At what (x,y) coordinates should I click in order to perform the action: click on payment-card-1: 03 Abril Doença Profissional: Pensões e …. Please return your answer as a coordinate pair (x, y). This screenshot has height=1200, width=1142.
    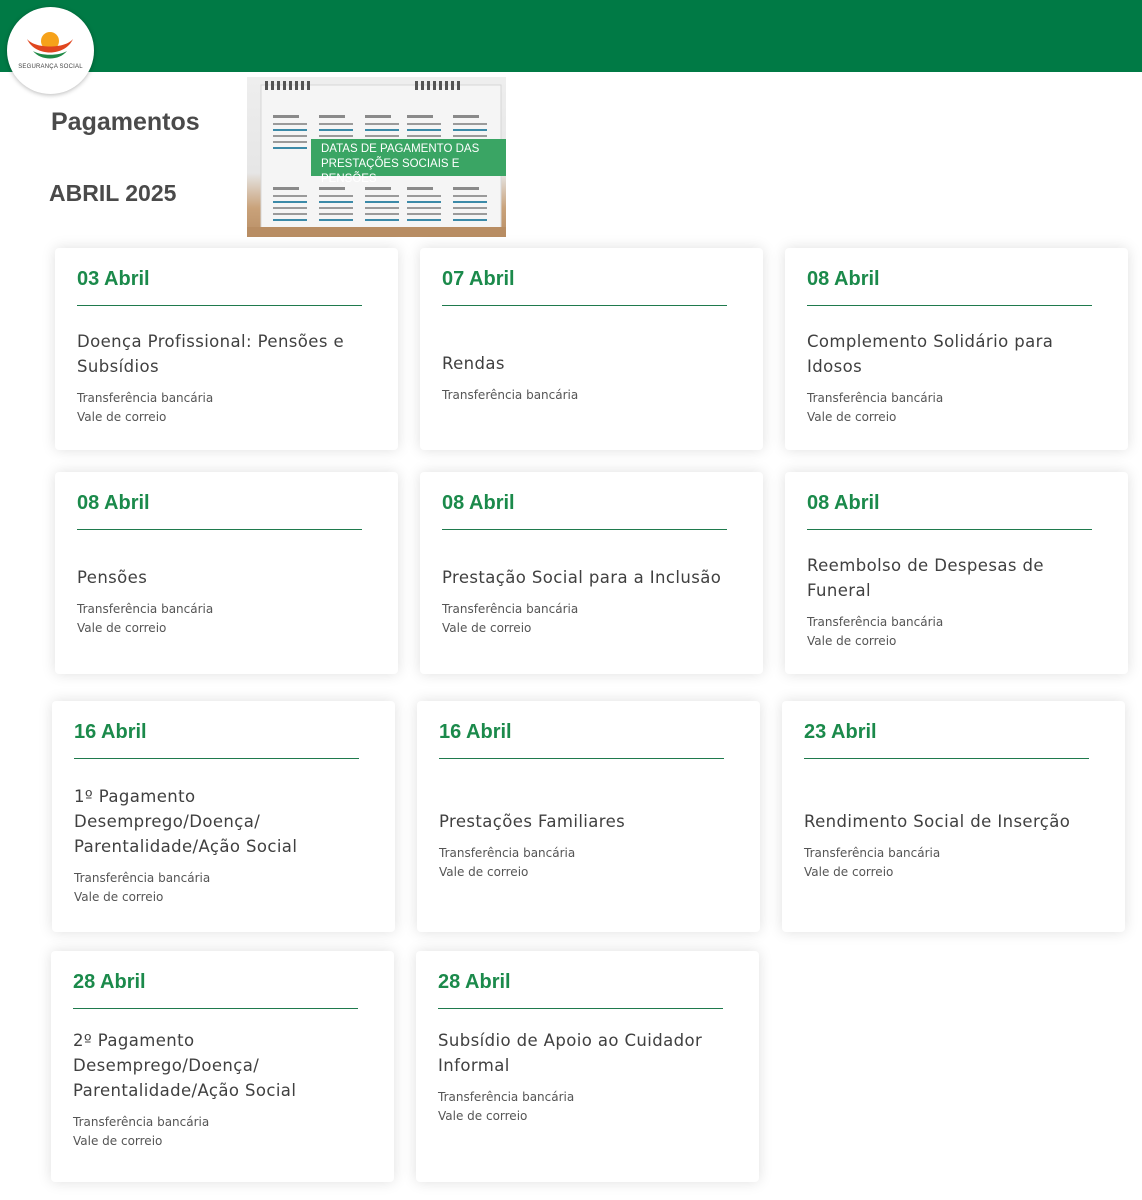
    Looking at the image, I should click on (226, 349).